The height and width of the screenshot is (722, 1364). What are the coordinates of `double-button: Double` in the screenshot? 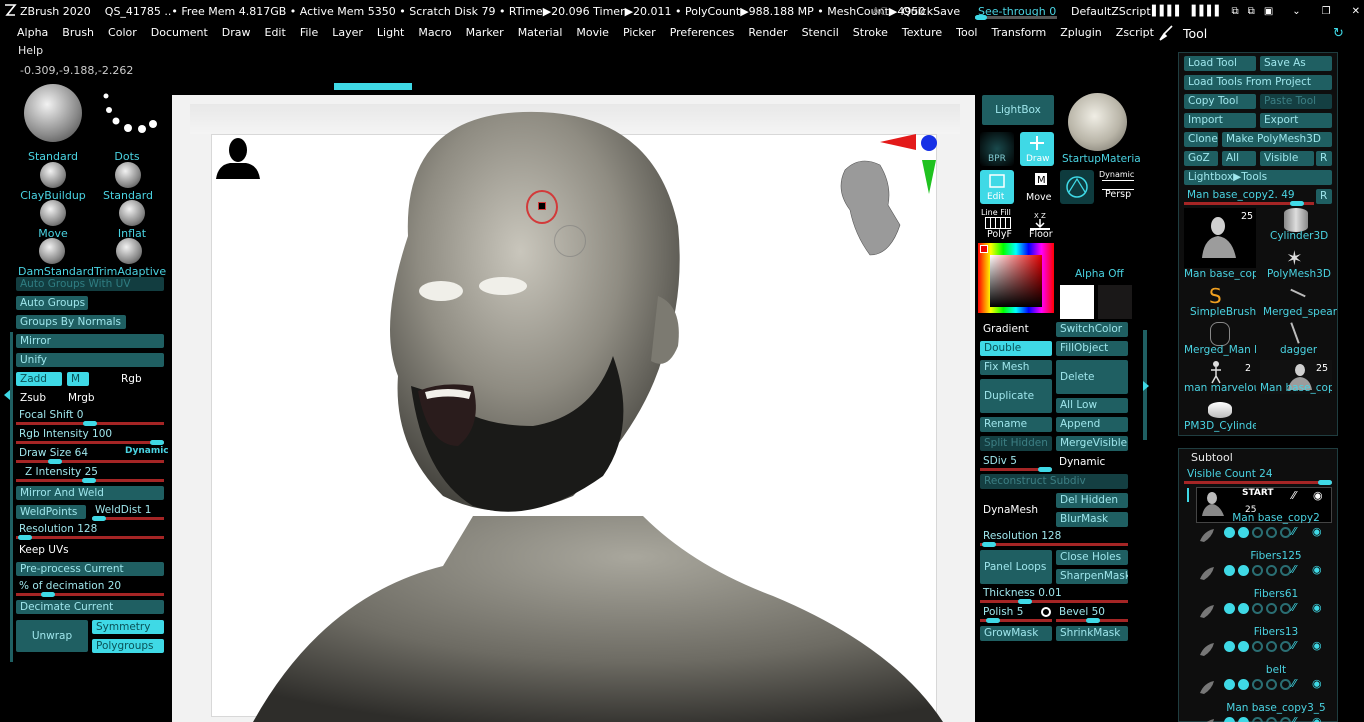 It's located at (1016, 348).